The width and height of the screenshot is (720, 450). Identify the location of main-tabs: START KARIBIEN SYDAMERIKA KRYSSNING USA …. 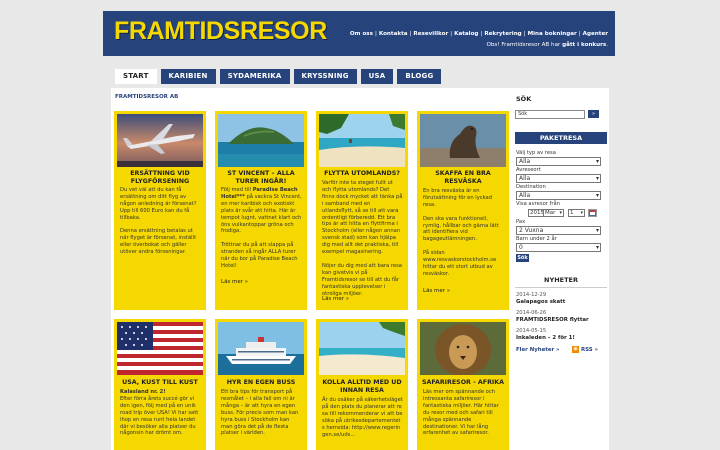
(278, 76).